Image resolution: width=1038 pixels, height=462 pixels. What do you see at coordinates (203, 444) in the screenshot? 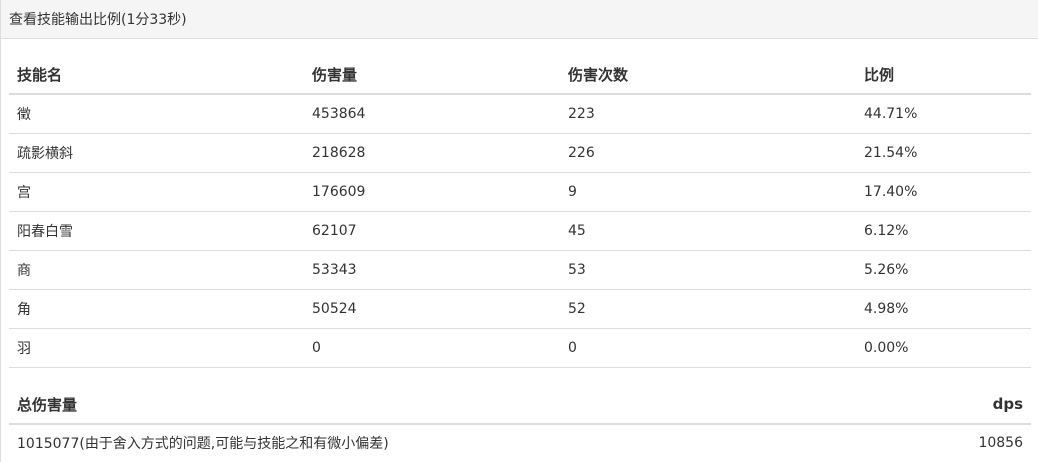
I see `total-damage-value: 1015077(由于舍入方式的问题,可能与技能之和有微小偏差)` at bounding box center [203, 444].